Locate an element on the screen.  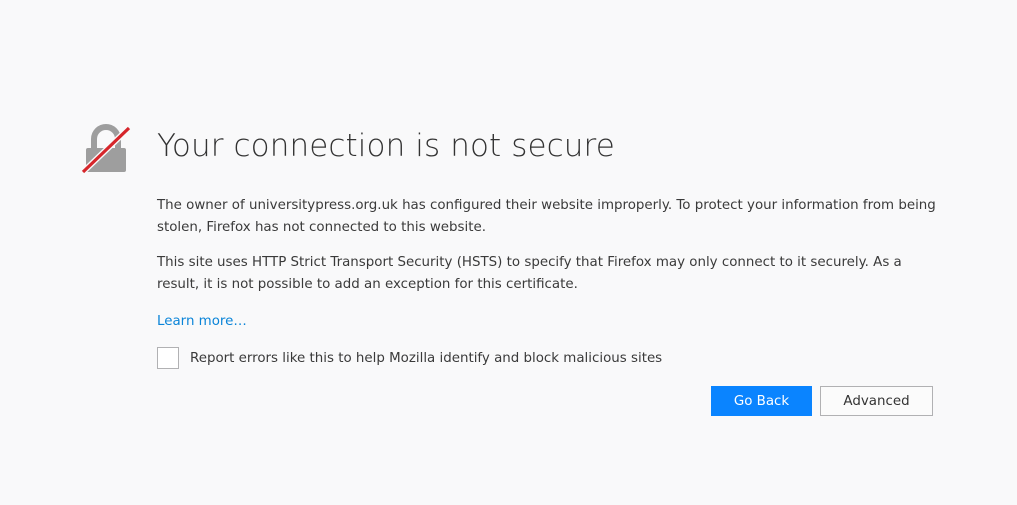
report-errors-checkbox is located at coordinates (168, 358).